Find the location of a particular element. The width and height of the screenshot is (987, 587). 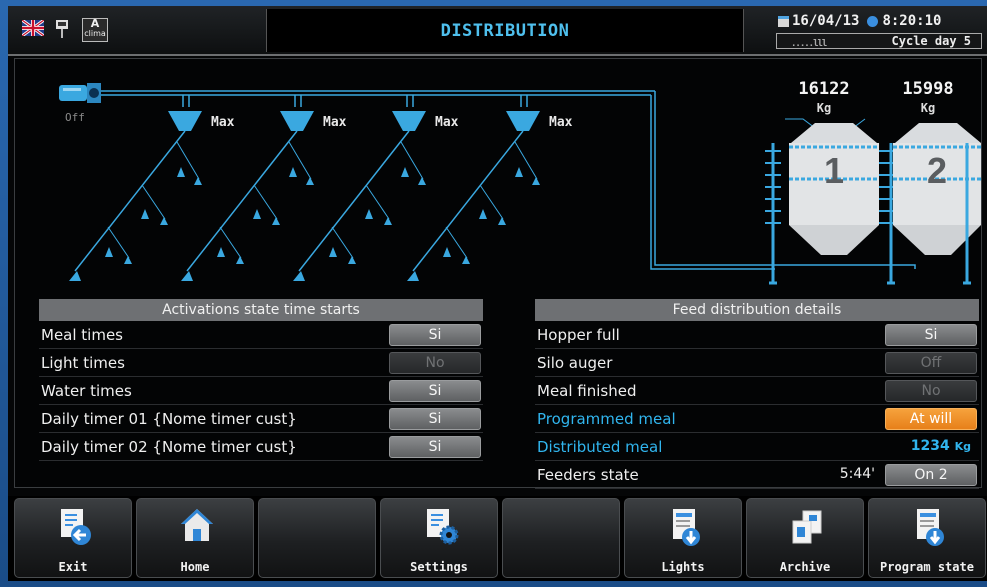

cycle-day-box: .....lll Cycle day 5 is located at coordinates (879, 41).